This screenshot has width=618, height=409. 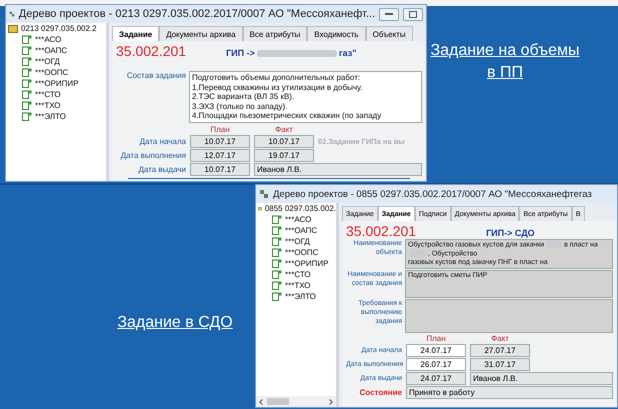 I want to click on tab: Входимость, so click(x=336, y=33).